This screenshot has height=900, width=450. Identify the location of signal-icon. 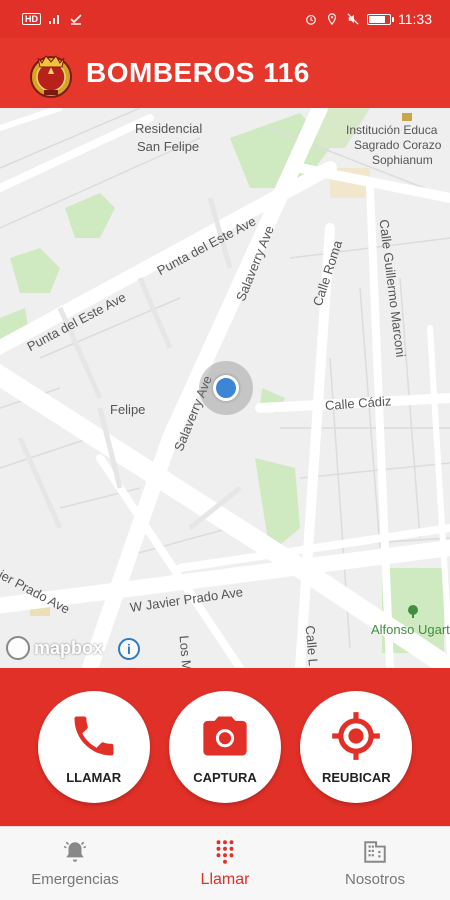
(54, 19).